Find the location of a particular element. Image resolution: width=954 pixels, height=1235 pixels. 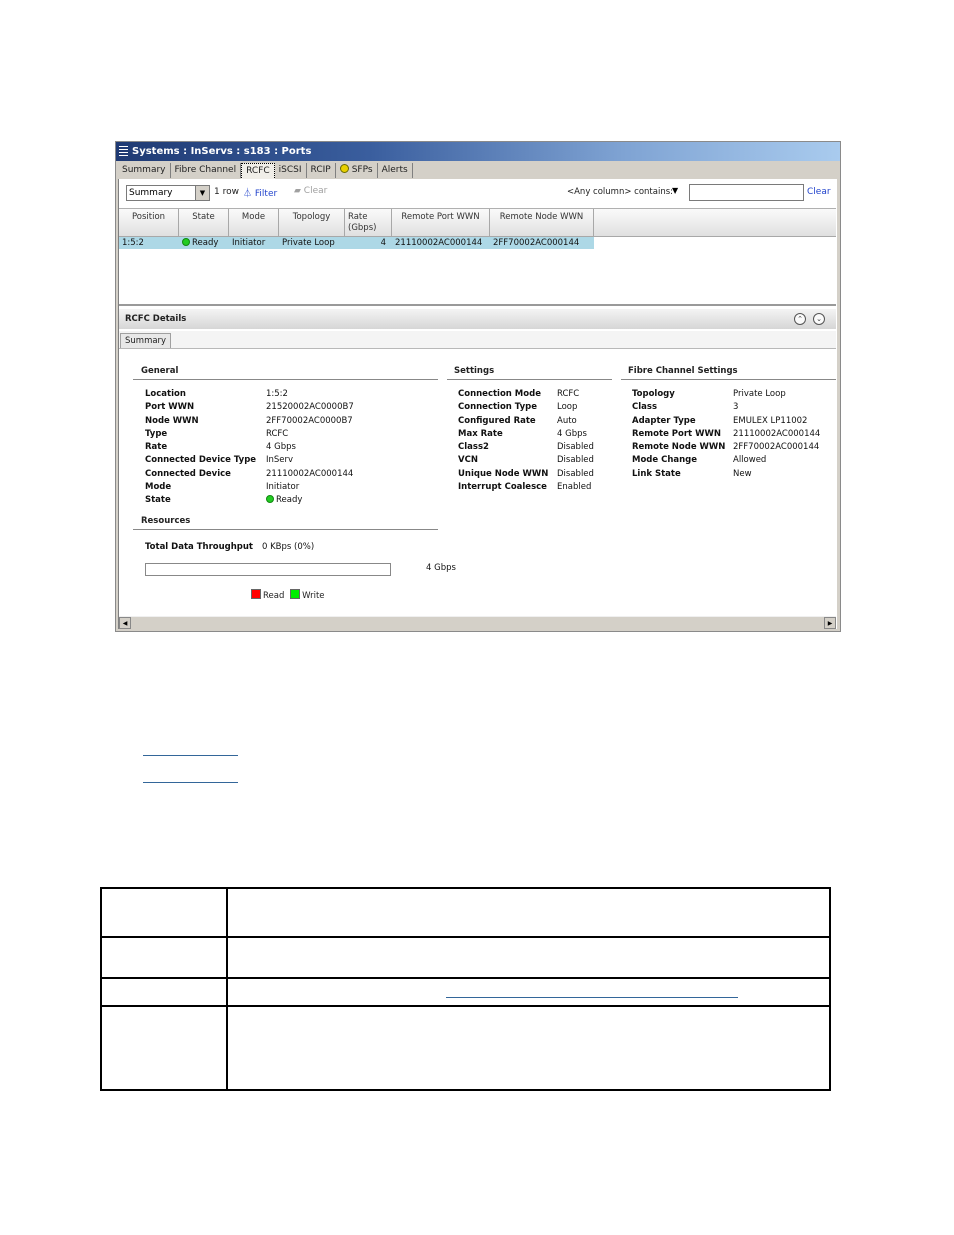

settings-item: Class2 Disabled is located at coordinates (526, 447).